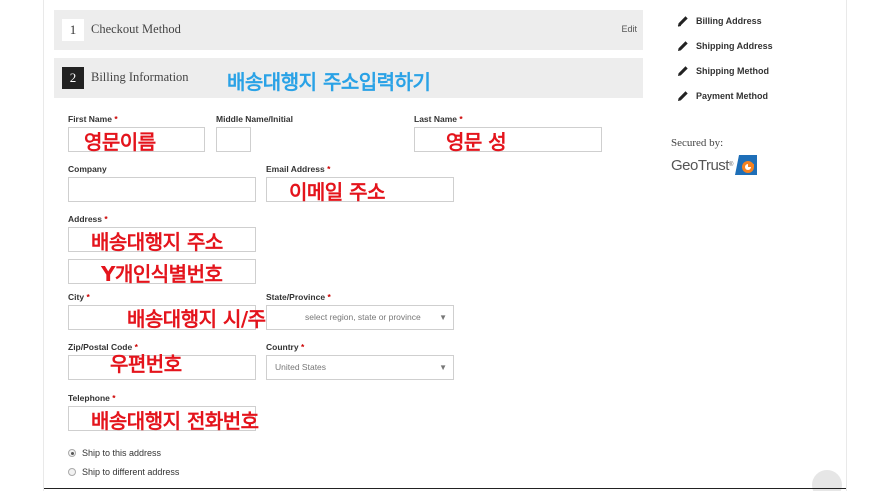 The height and width of the screenshot is (491, 870). Describe the element at coordinates (298, 169) in the screenshot. I see `email-label: Email Address *` at that location.